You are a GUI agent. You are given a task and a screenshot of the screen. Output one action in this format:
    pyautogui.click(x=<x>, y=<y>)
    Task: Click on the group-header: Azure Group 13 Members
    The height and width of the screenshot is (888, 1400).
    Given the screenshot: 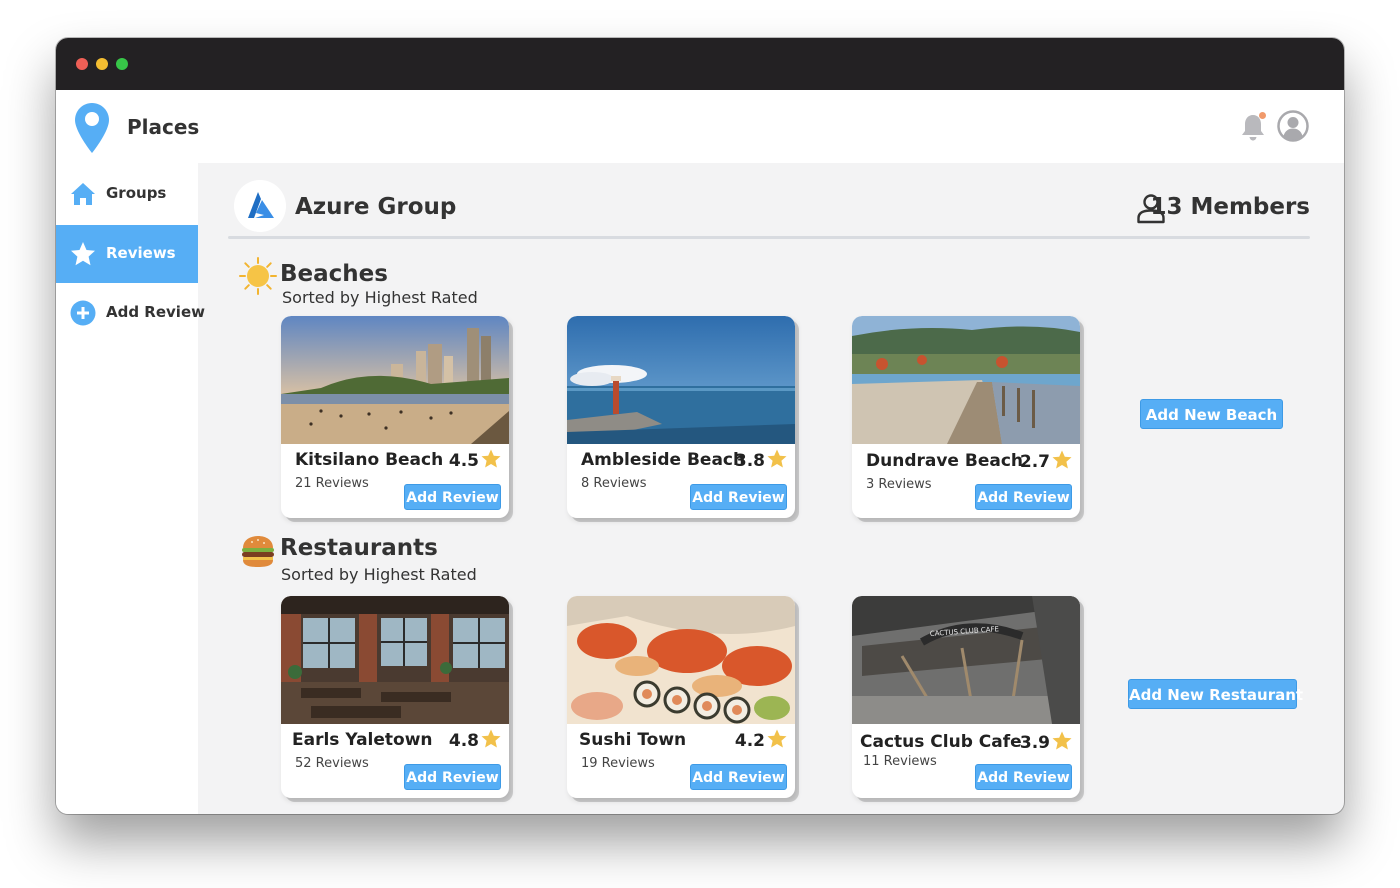 What is the action you would take?
    pyautogui.click(x=772, y=210)
    